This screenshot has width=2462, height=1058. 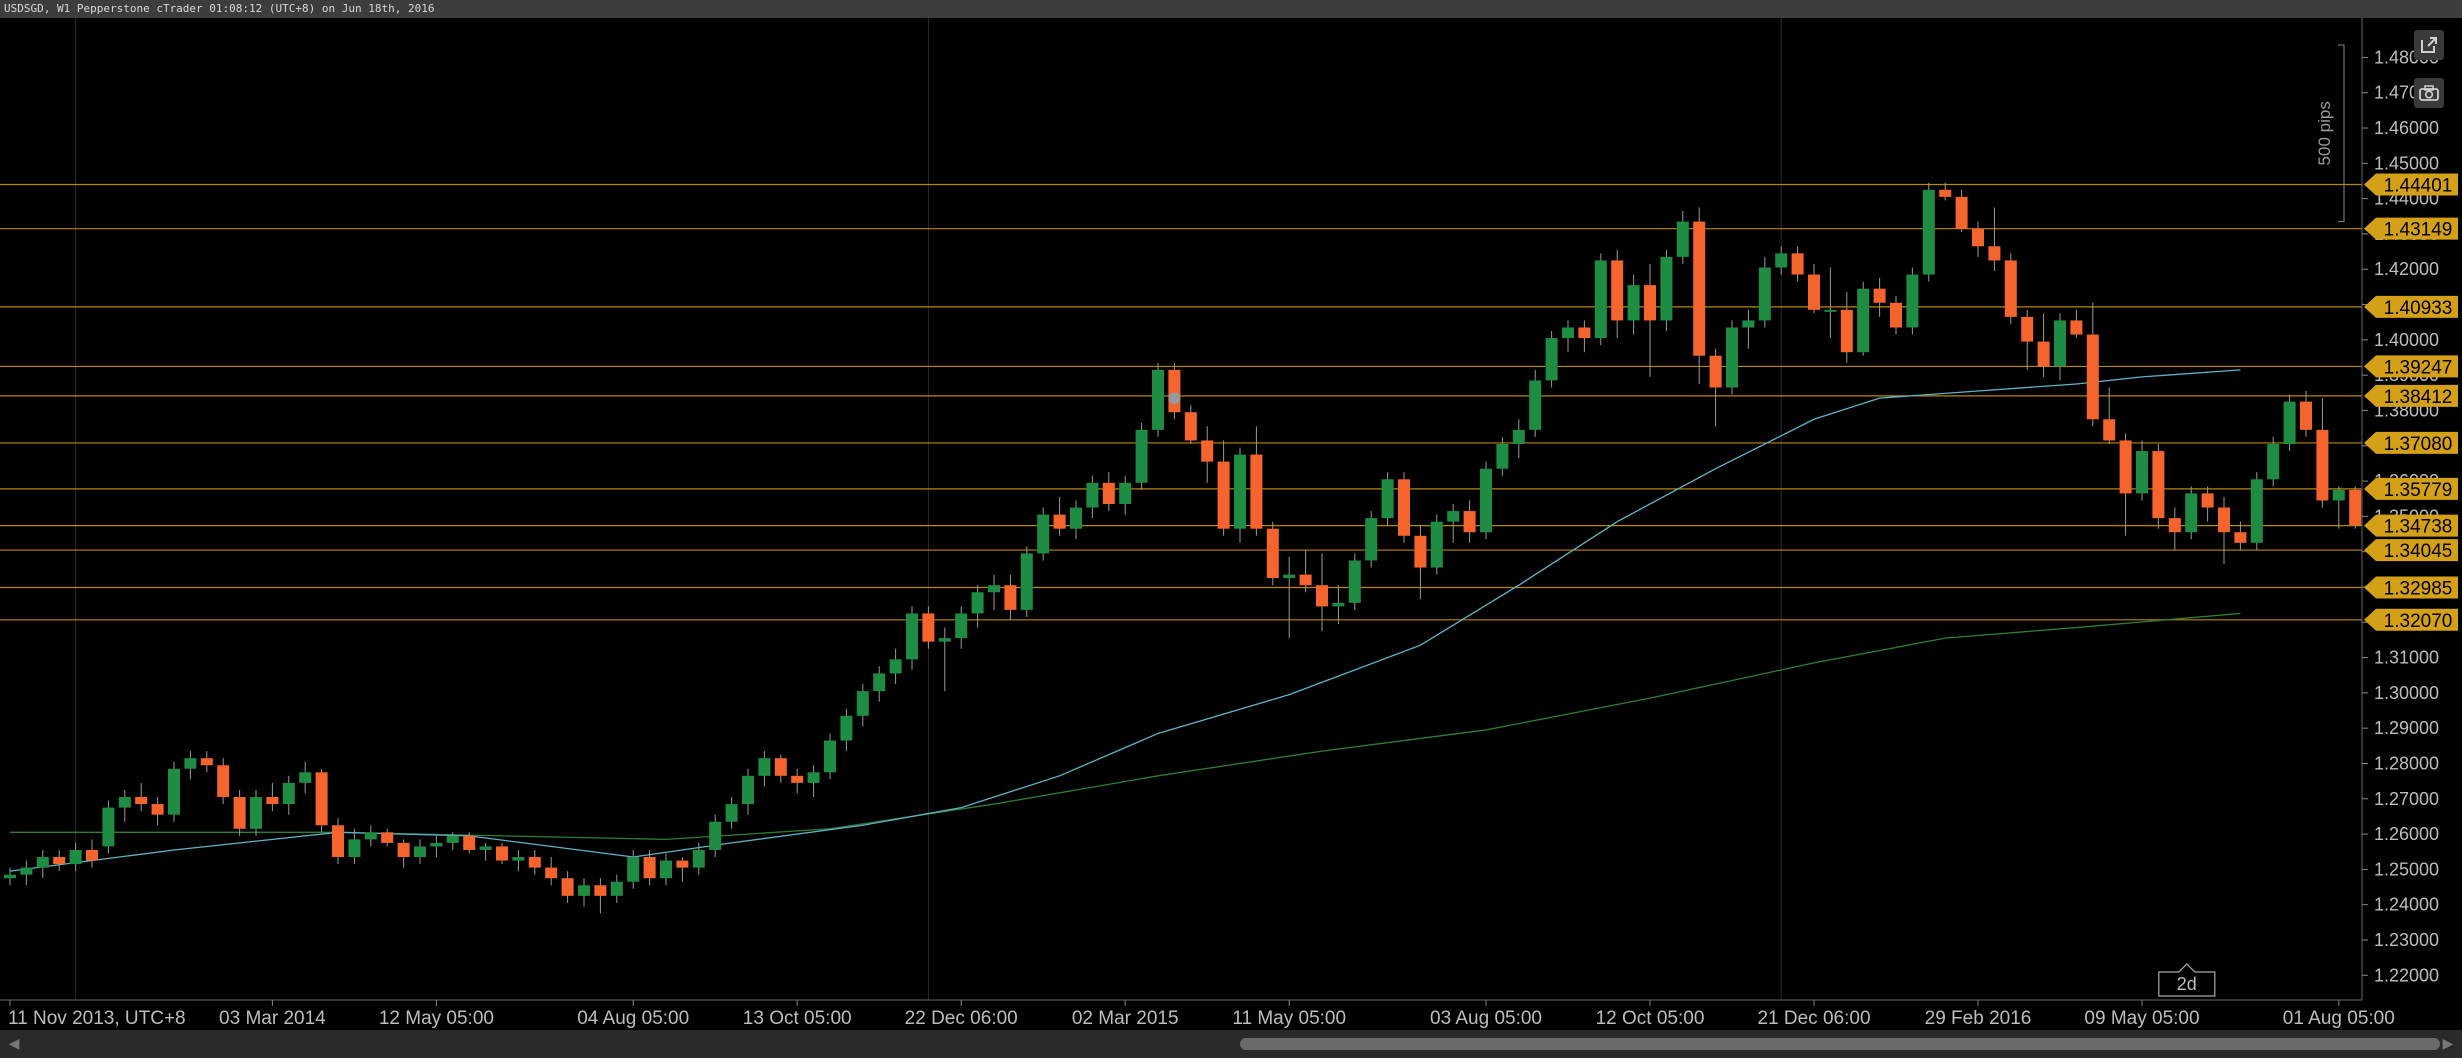 What do you see at coordinates (14, 1044) in the screenshot?
I see `scroll-left-arrow-icon: ◀` at bounding box center [14, 1044].